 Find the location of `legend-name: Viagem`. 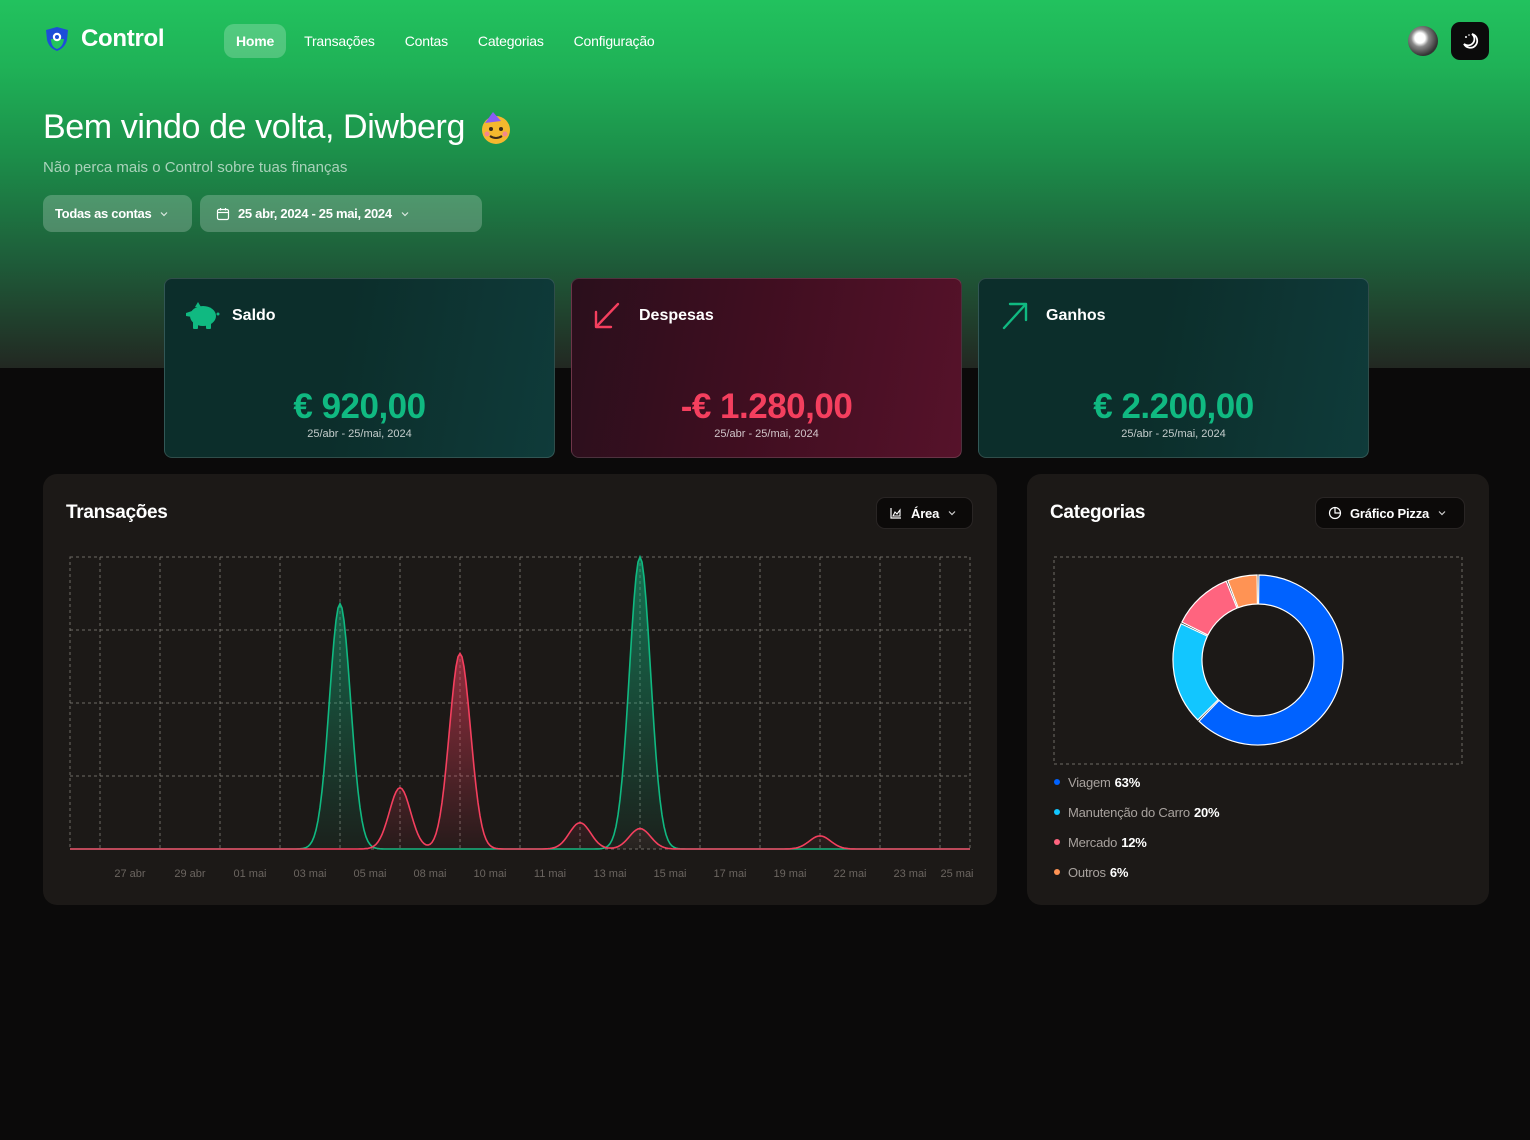

legend-name: Viagem is located at coordinates (1089, 782).